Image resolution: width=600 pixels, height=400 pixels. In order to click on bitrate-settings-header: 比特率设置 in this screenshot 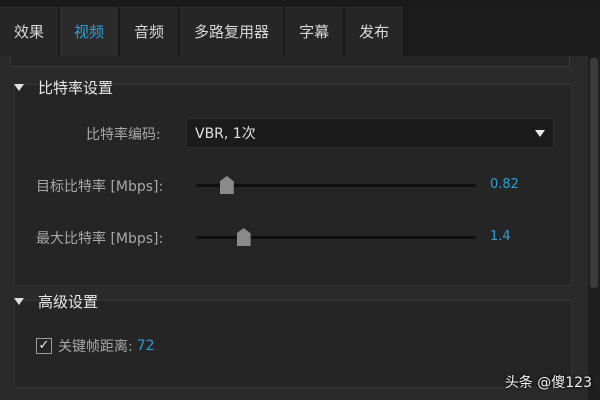, I will do `click(63, 87)`.